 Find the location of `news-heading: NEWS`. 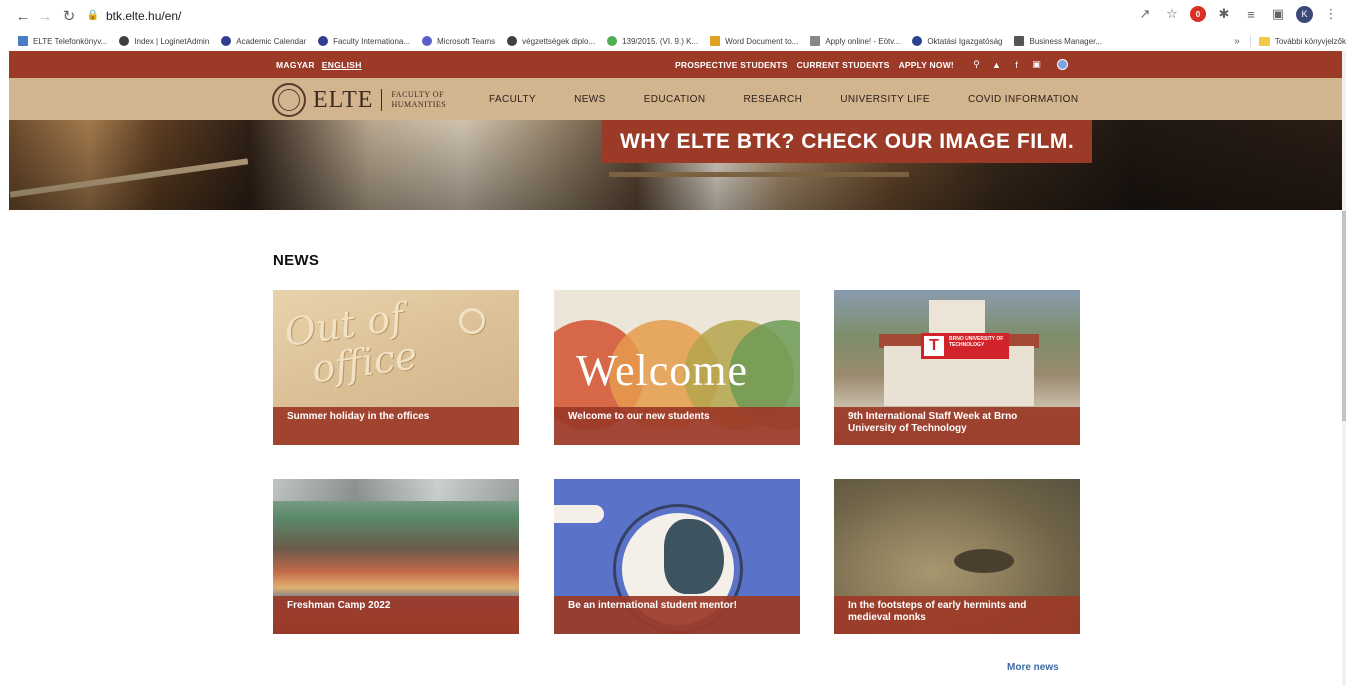

news-heading: NEWS is located at coordinates (296, 260).